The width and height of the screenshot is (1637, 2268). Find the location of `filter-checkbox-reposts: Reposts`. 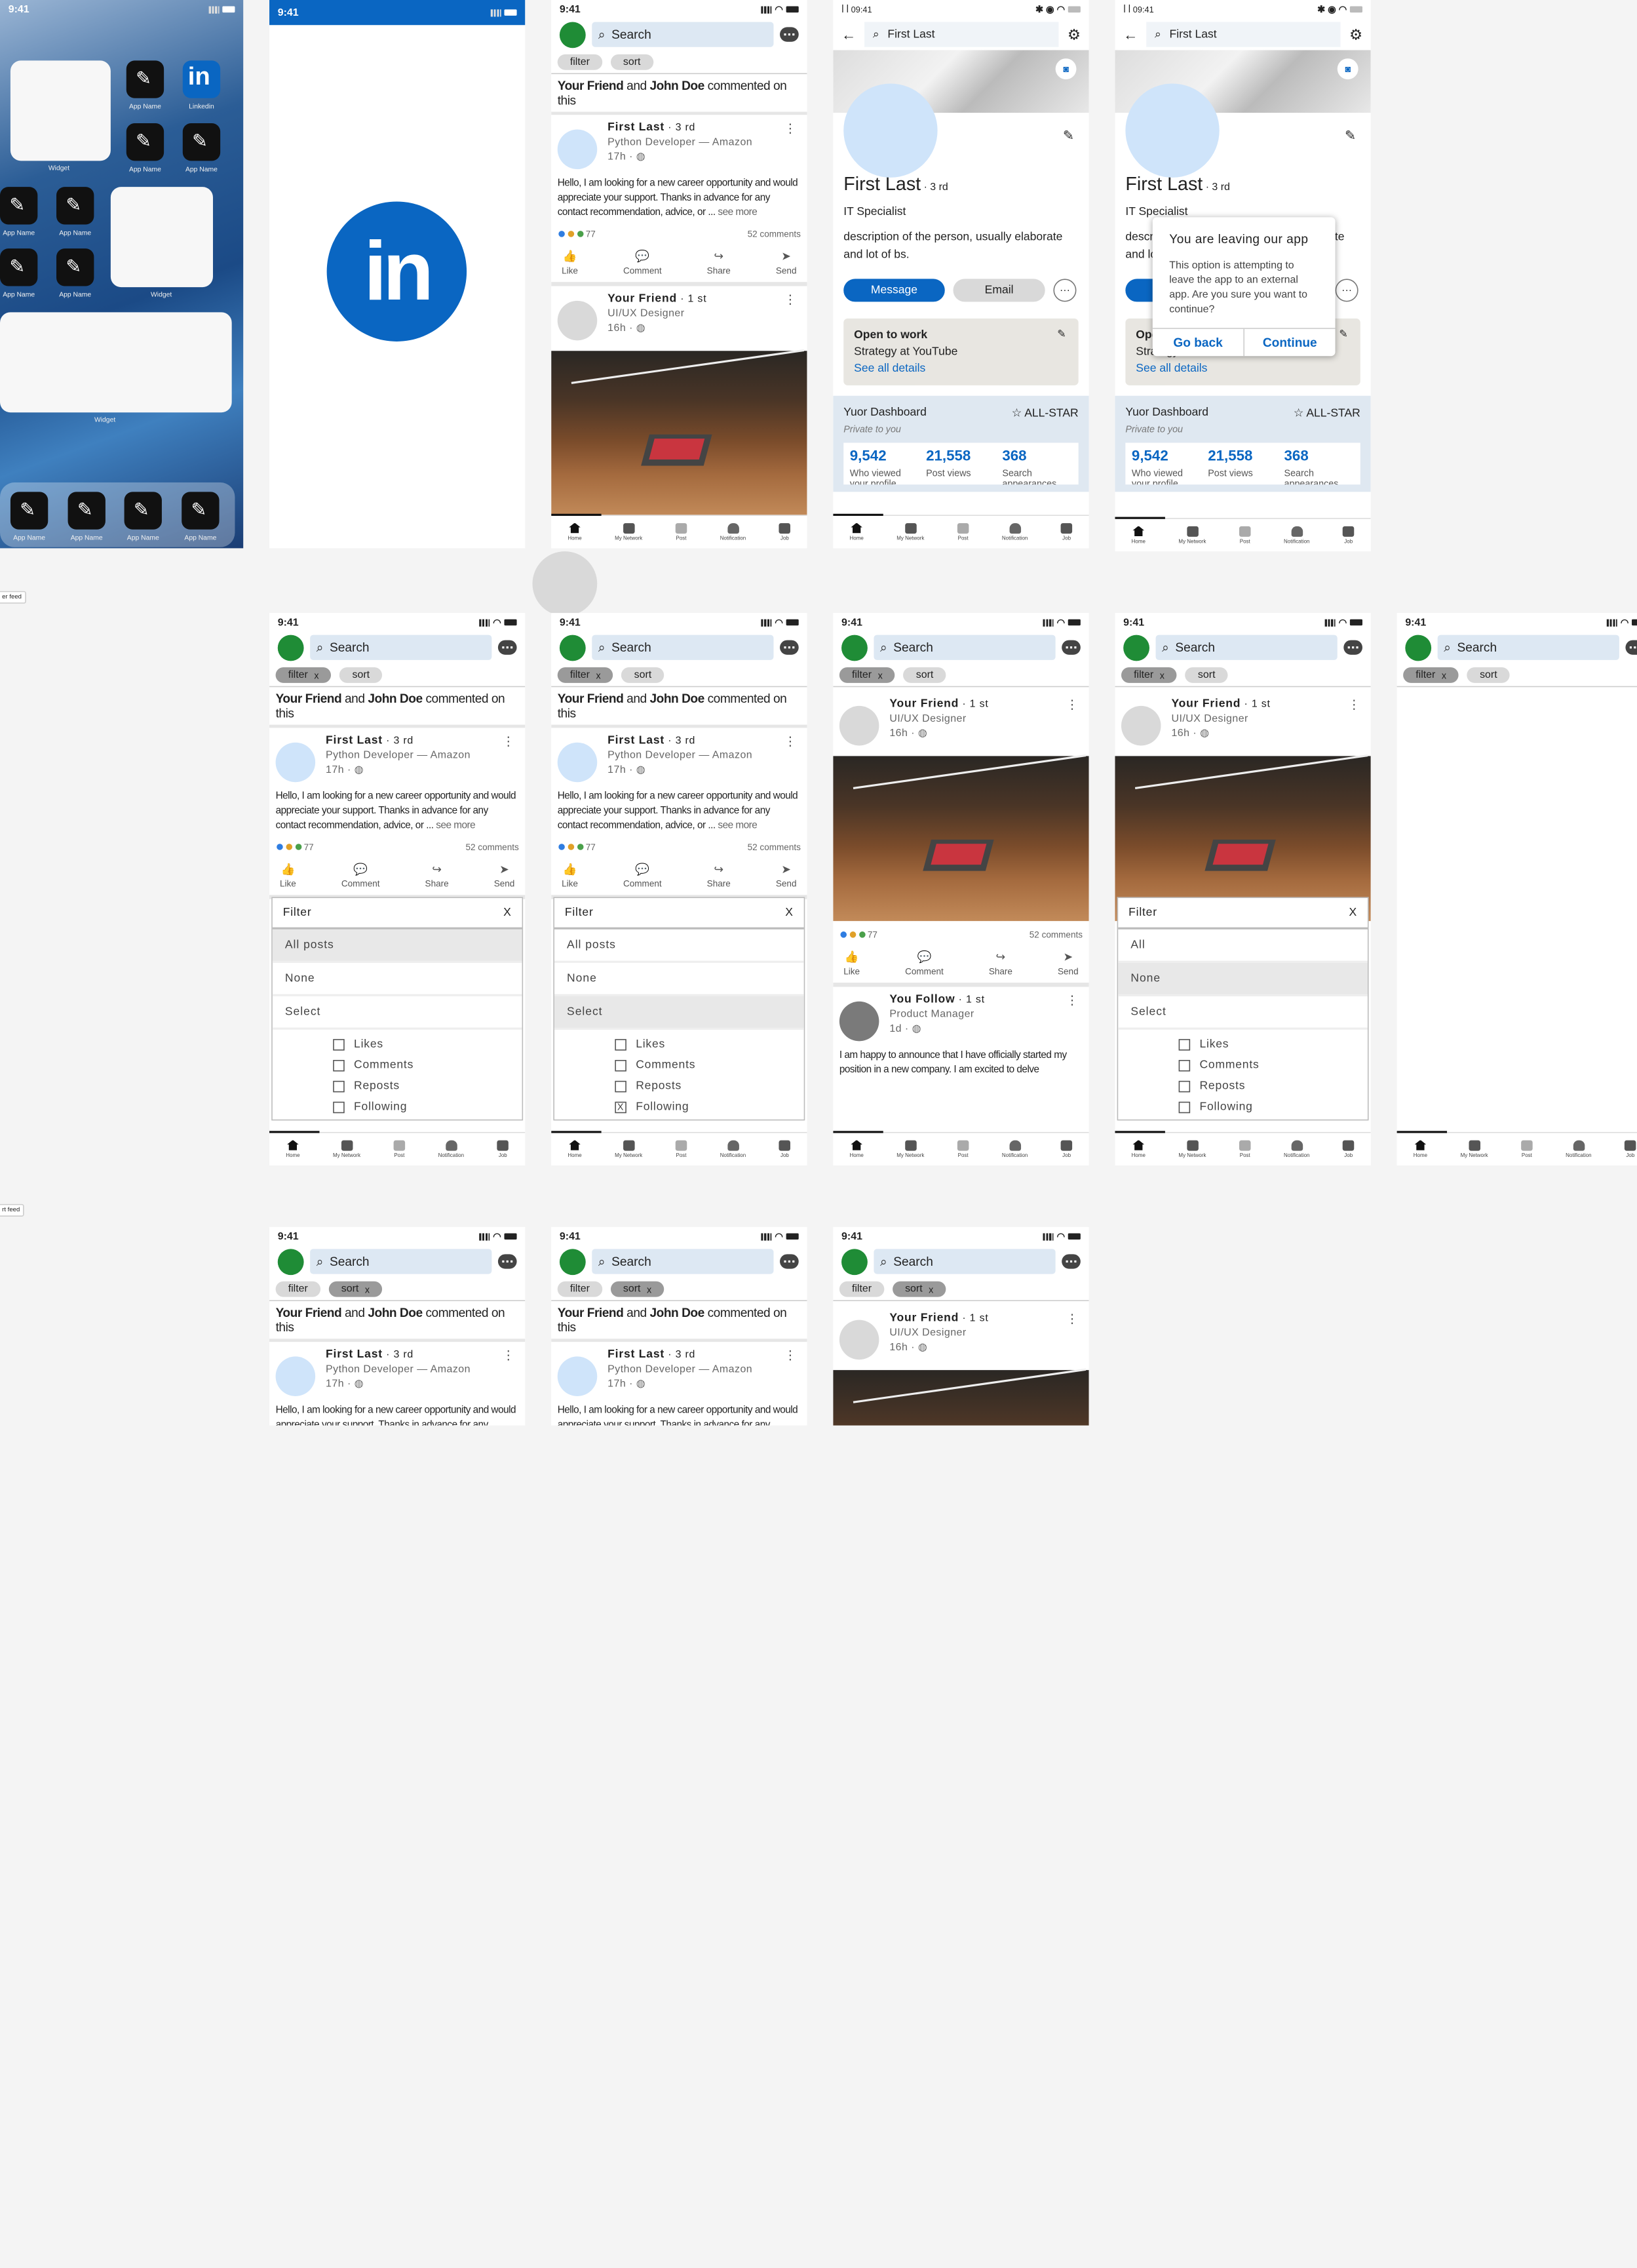

filter-checkbox-reposts: Reposts is located at coordinates (679, 1086).